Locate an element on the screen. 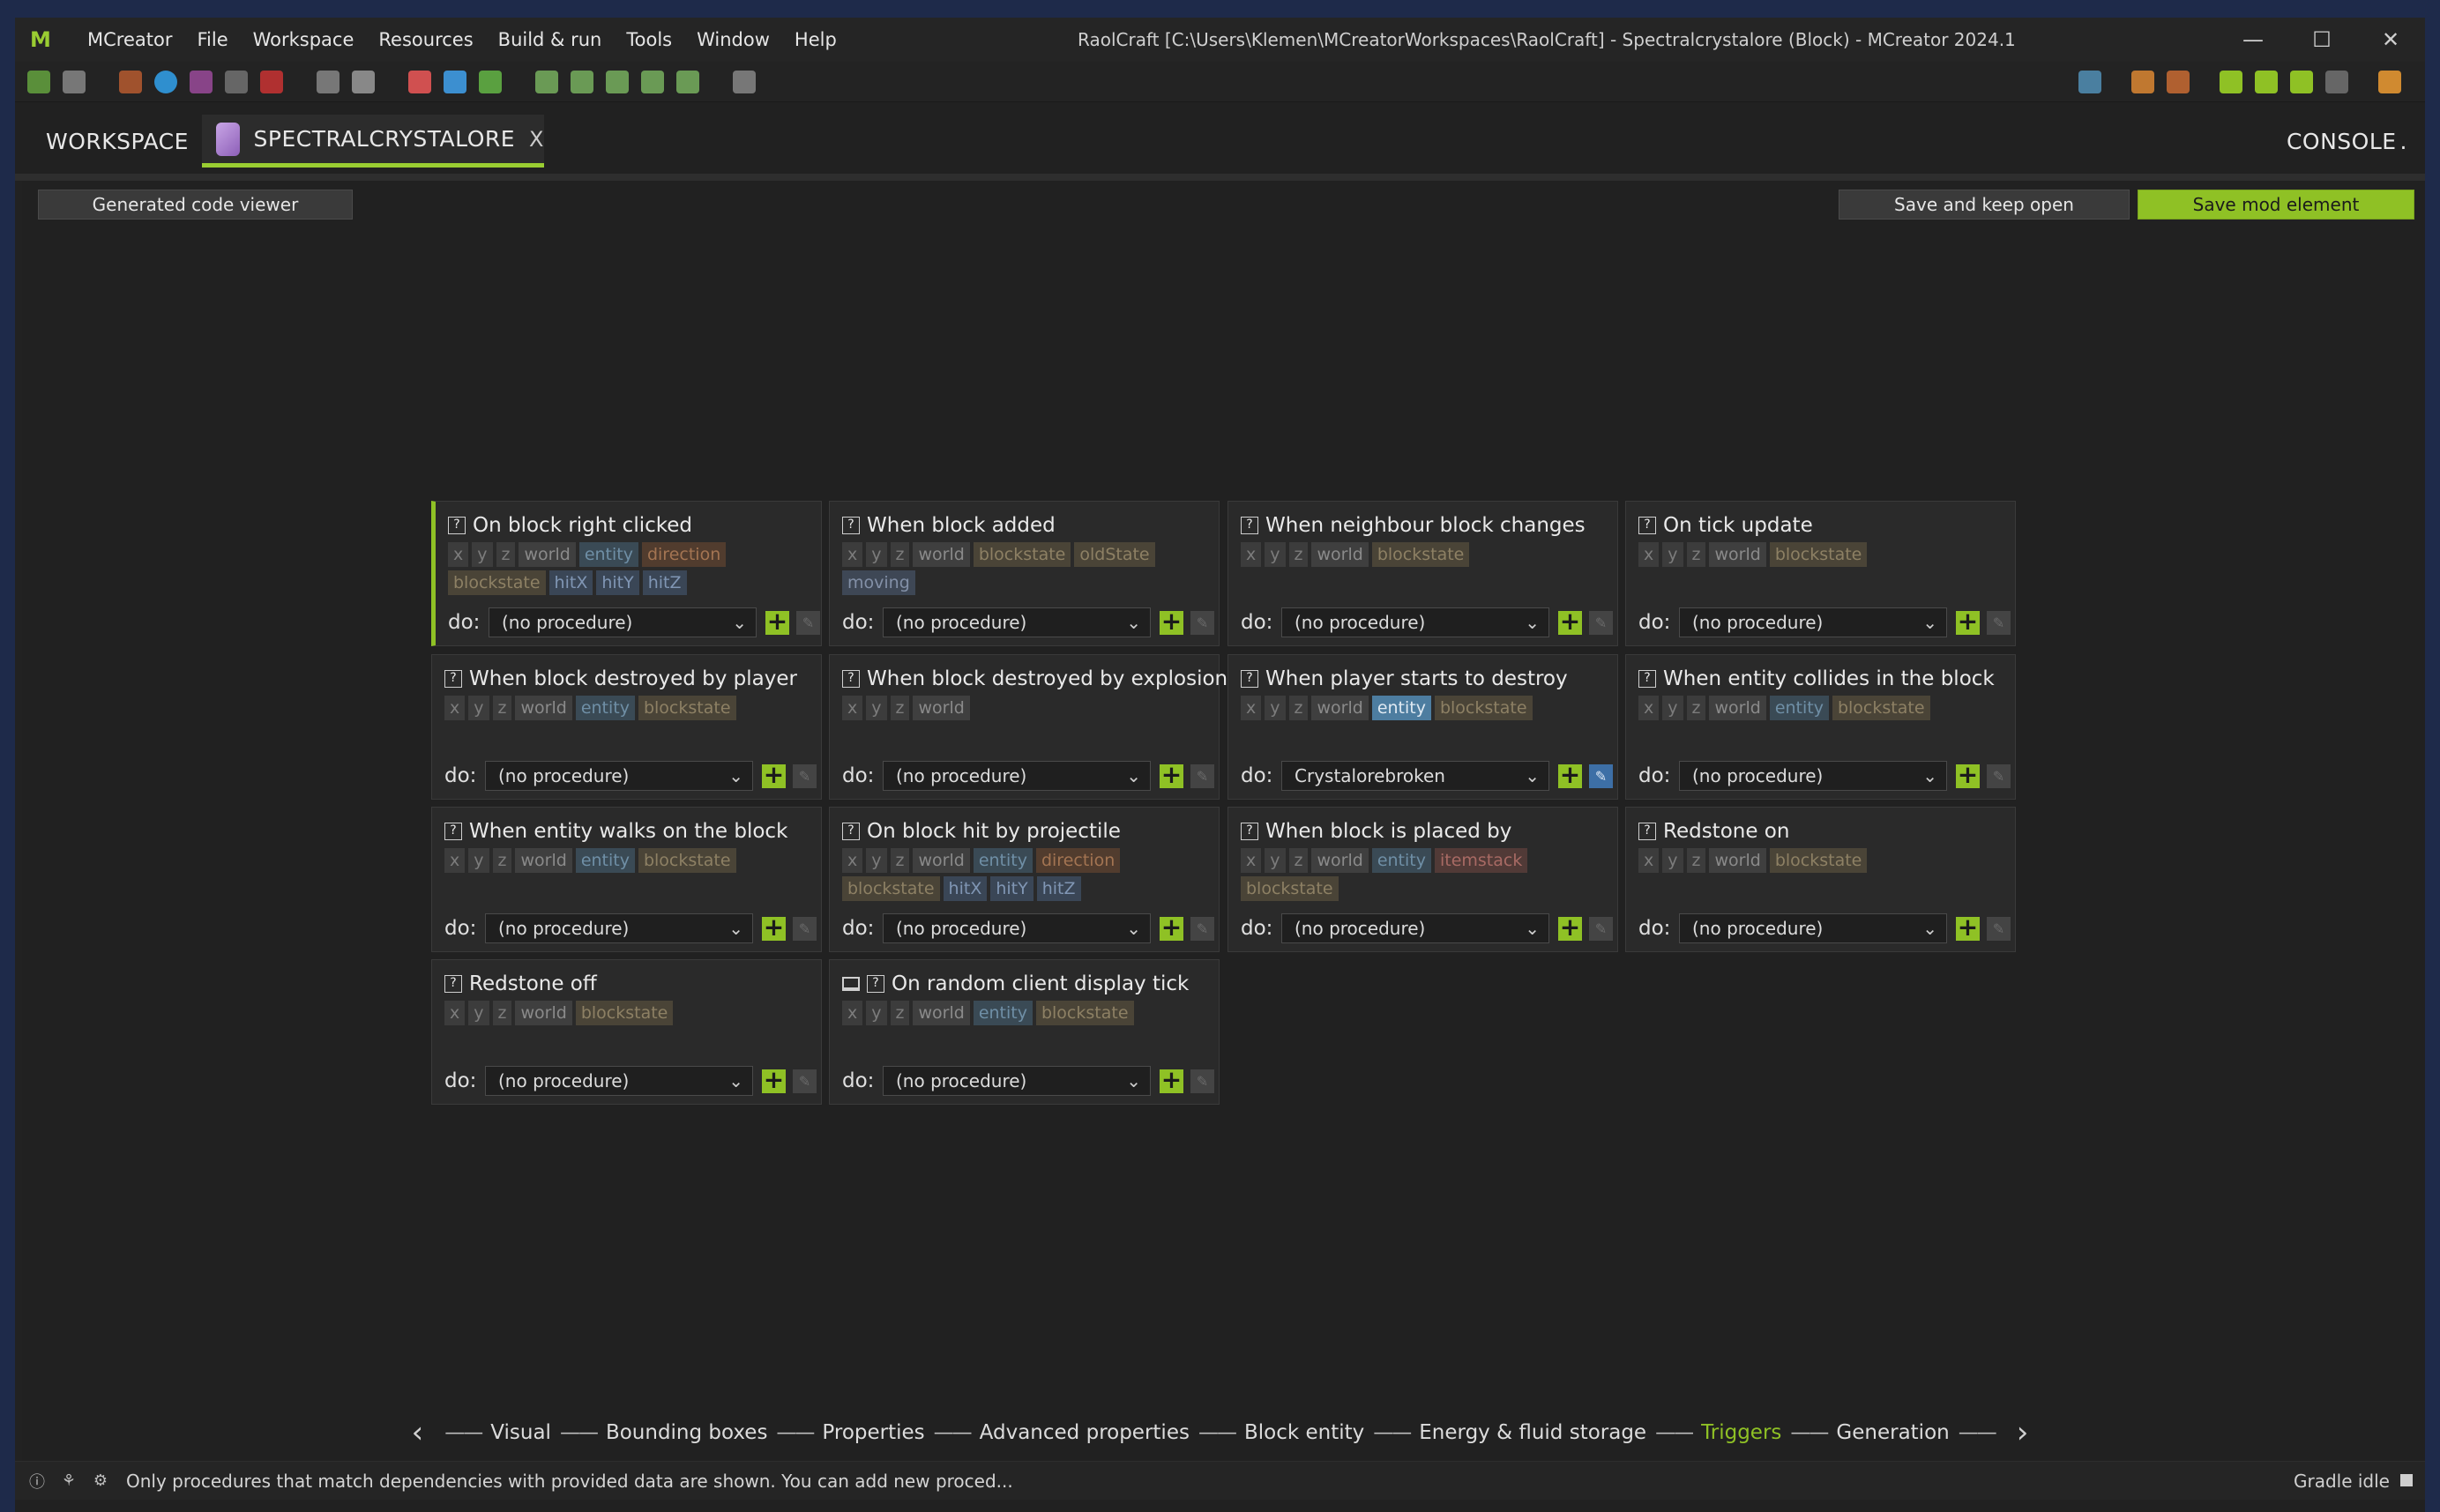 Image resolution: width=2440 pixels, height=1512 pixels. menu-resources: Resources is located at coordinates (425, 39).